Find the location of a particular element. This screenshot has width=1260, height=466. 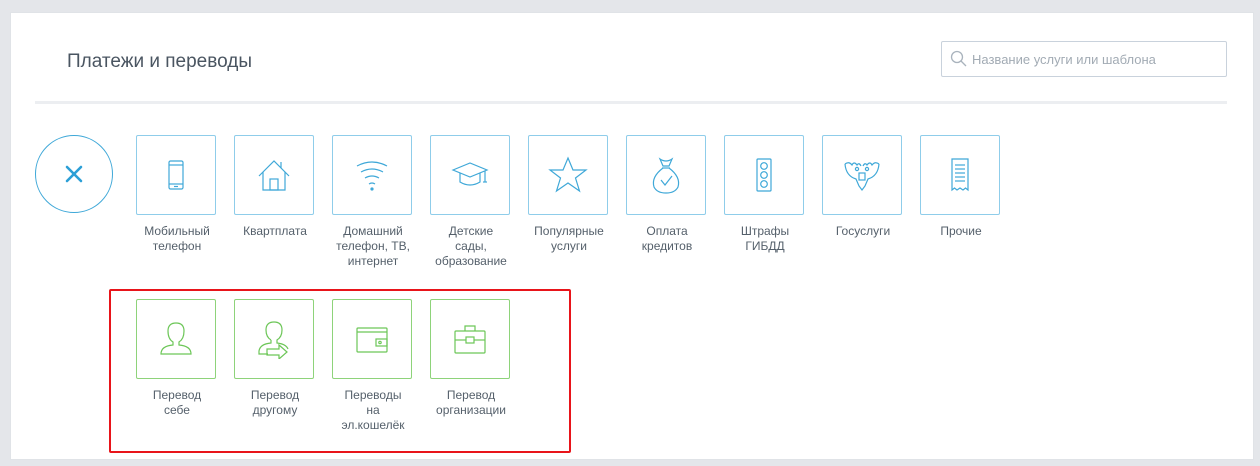

close-button is located at coordinates (74, 174).